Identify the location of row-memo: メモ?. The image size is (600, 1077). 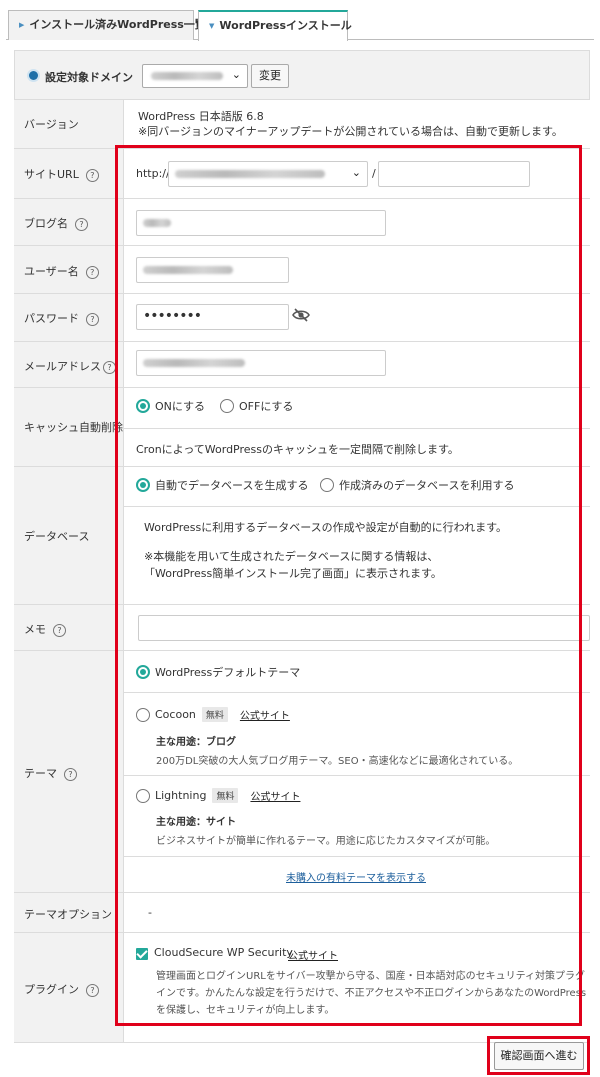
(302, 628).